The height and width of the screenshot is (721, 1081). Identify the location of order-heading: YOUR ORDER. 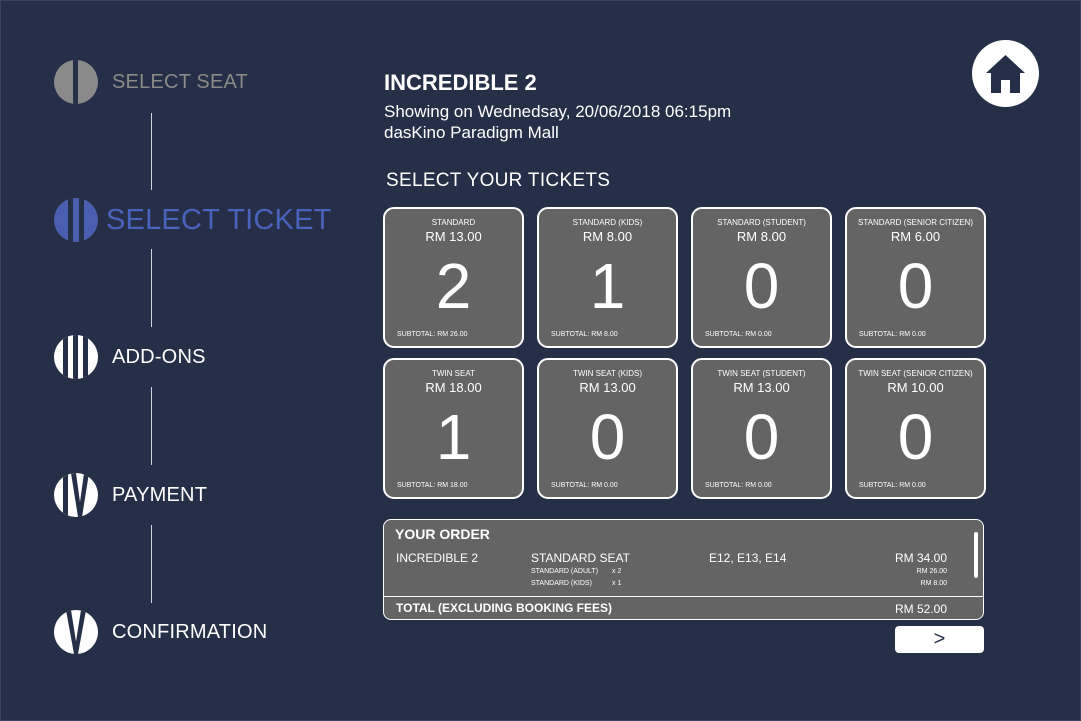
(442, 534).